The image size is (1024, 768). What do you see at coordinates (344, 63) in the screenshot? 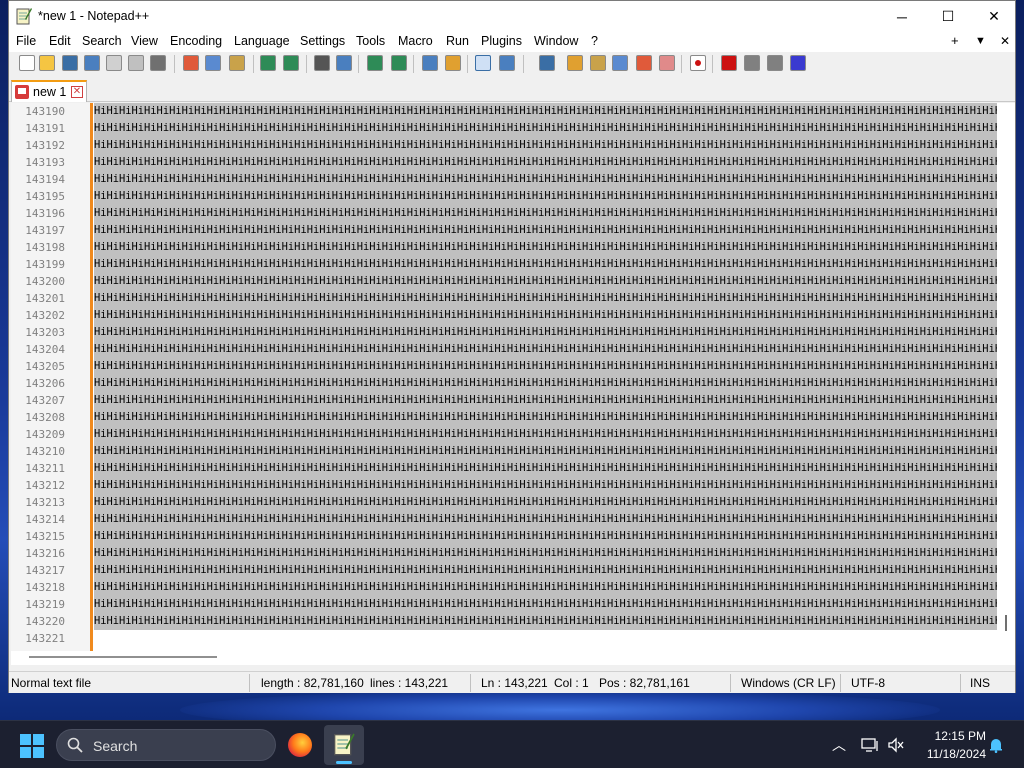
I see `replace-icon` at bounding box center [344, 63].